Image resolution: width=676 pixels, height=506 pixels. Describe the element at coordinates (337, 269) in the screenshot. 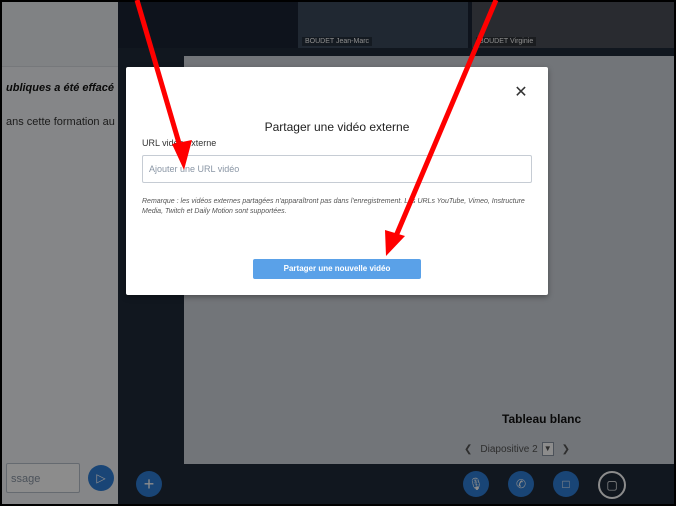

I see `share-video-button: Partager une nouvelle vidéo` at that location.